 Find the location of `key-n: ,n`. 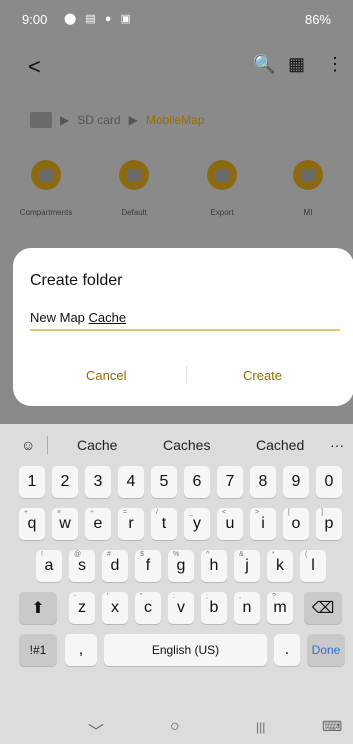

key-n: ,n is located at coordinates (247, 608).